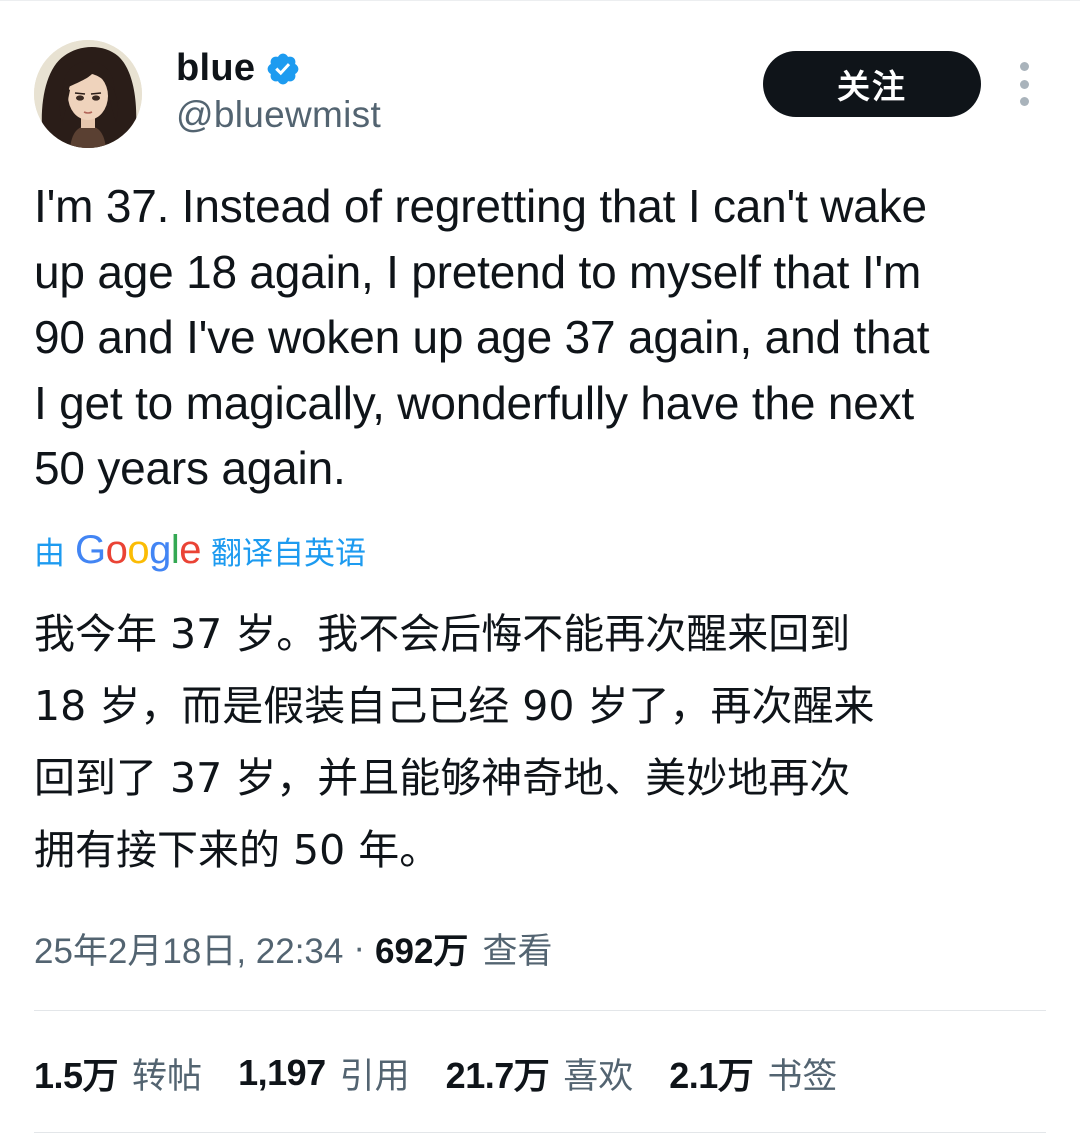 The width and height of the screenshot is (1080, 1138). What do you see at coordinates (289, 553) in the screenshot?
I see `translation-suffix: 翻译自英语` at bounding box center [289, 553].